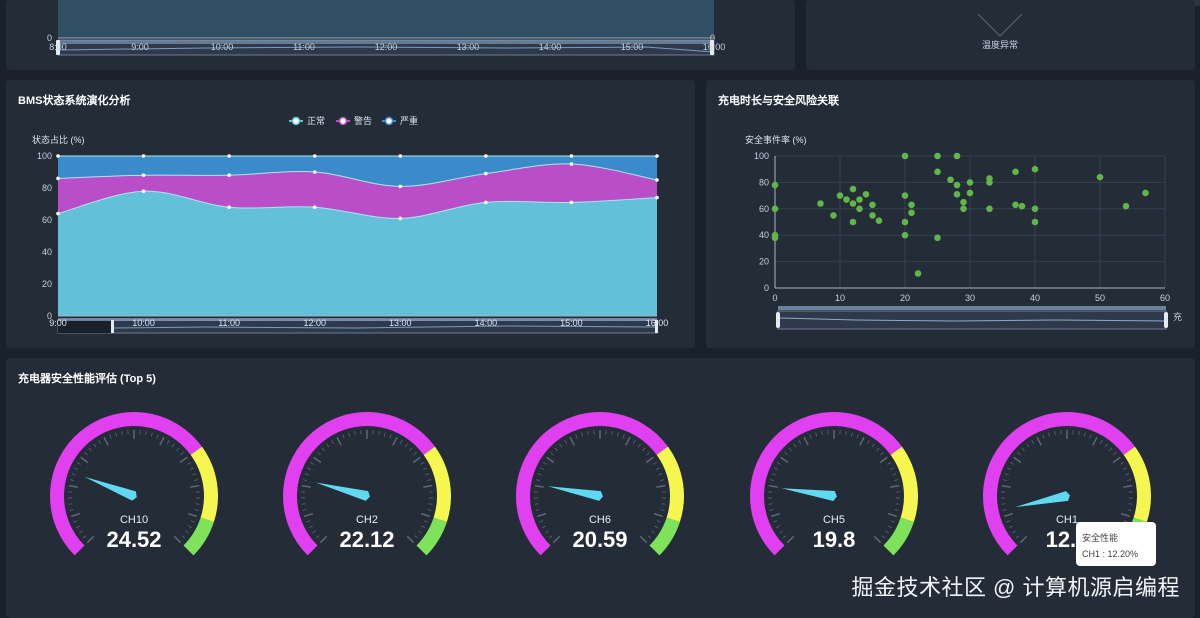 This screenshot has height=618, width=1200. I want to click on scatter-x-tick: 30, so click(970, 298).